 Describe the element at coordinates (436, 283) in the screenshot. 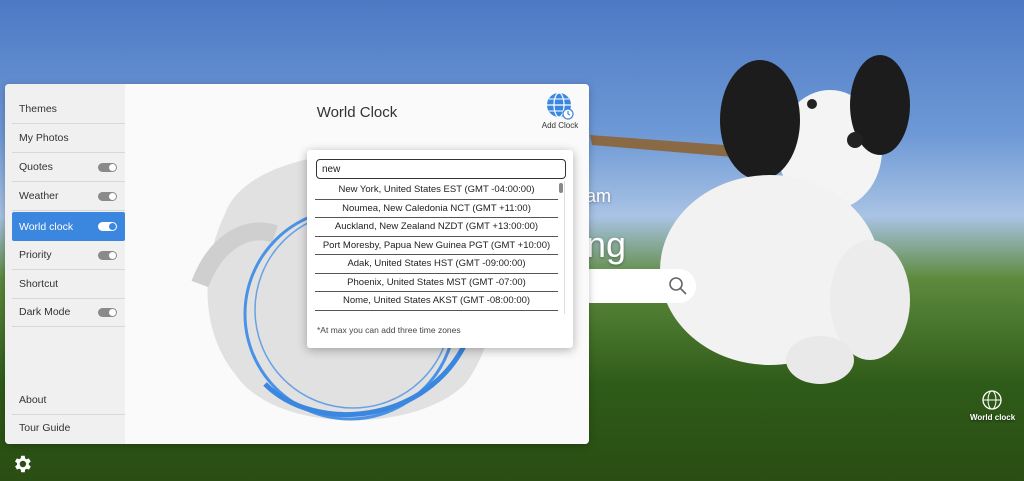

I see `timezone-option: Phoenix, United States MST (GMT -07:00)` at that location.